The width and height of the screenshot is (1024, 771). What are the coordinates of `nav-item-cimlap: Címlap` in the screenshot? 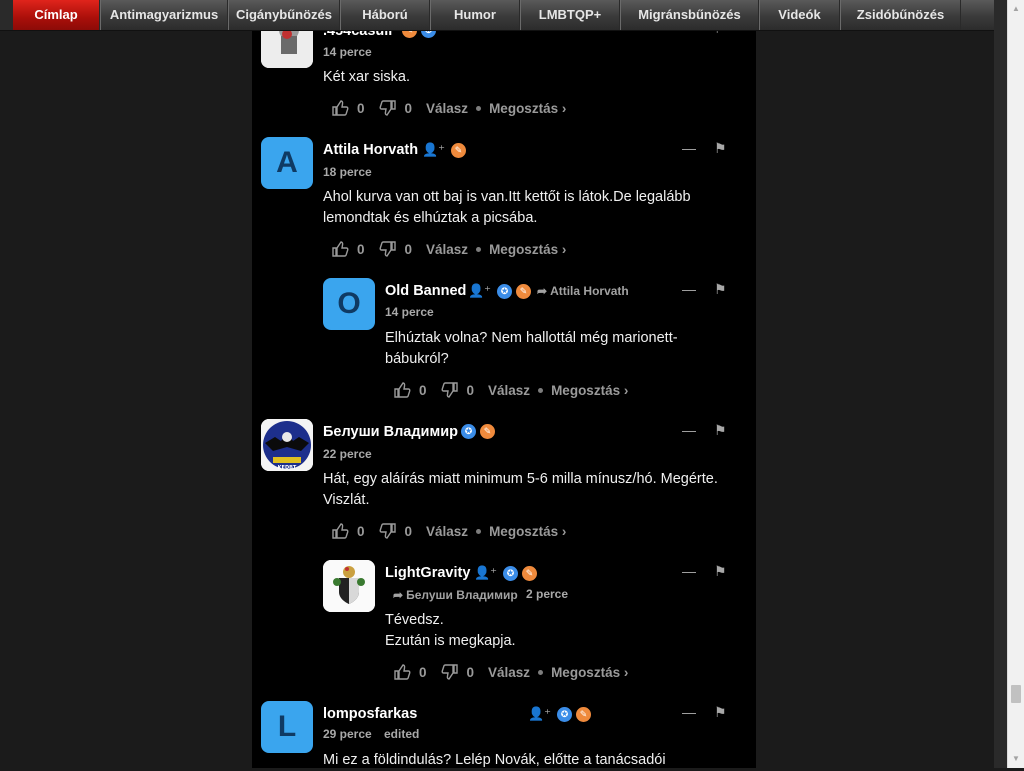 It's located at (56, 15).